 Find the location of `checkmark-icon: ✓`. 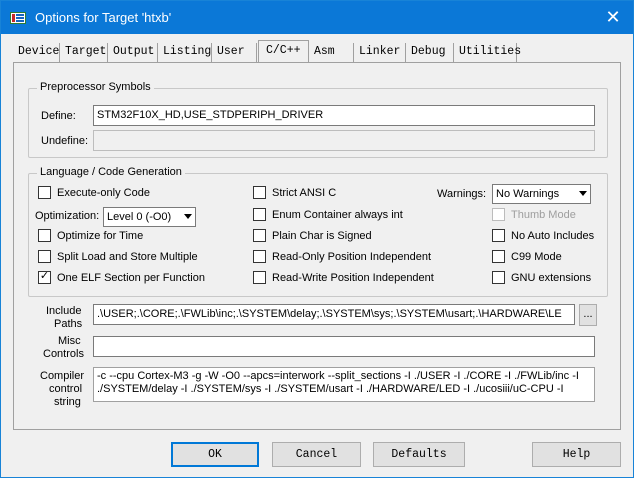

checkmark-icon: ✓ is located at coordinates (44, 276).